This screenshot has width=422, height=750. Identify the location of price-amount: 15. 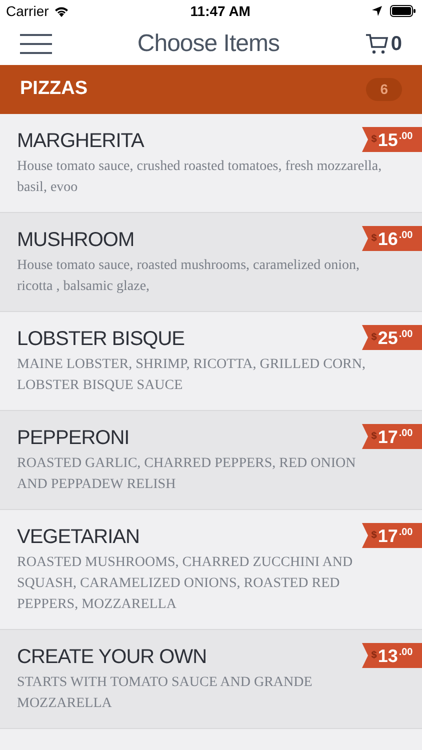
(388, 140).